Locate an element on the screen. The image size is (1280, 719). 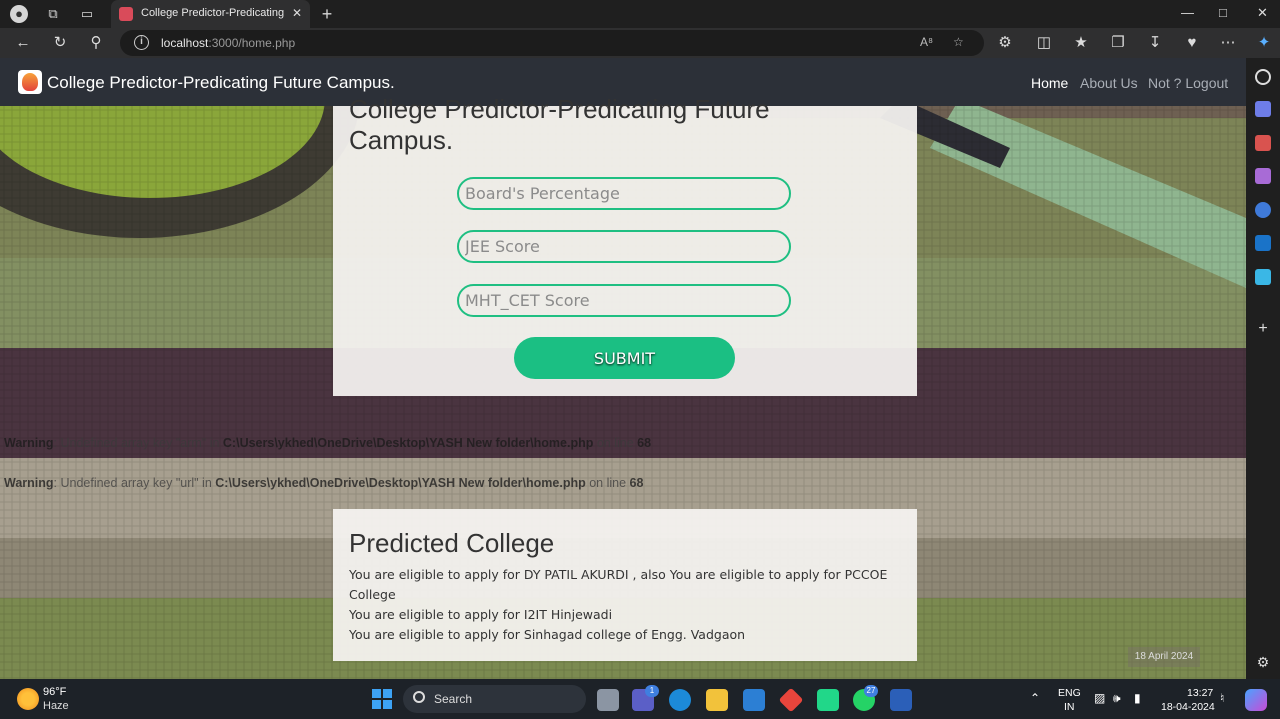
weather-temp: 96°F is located at coordinates (54, 692).